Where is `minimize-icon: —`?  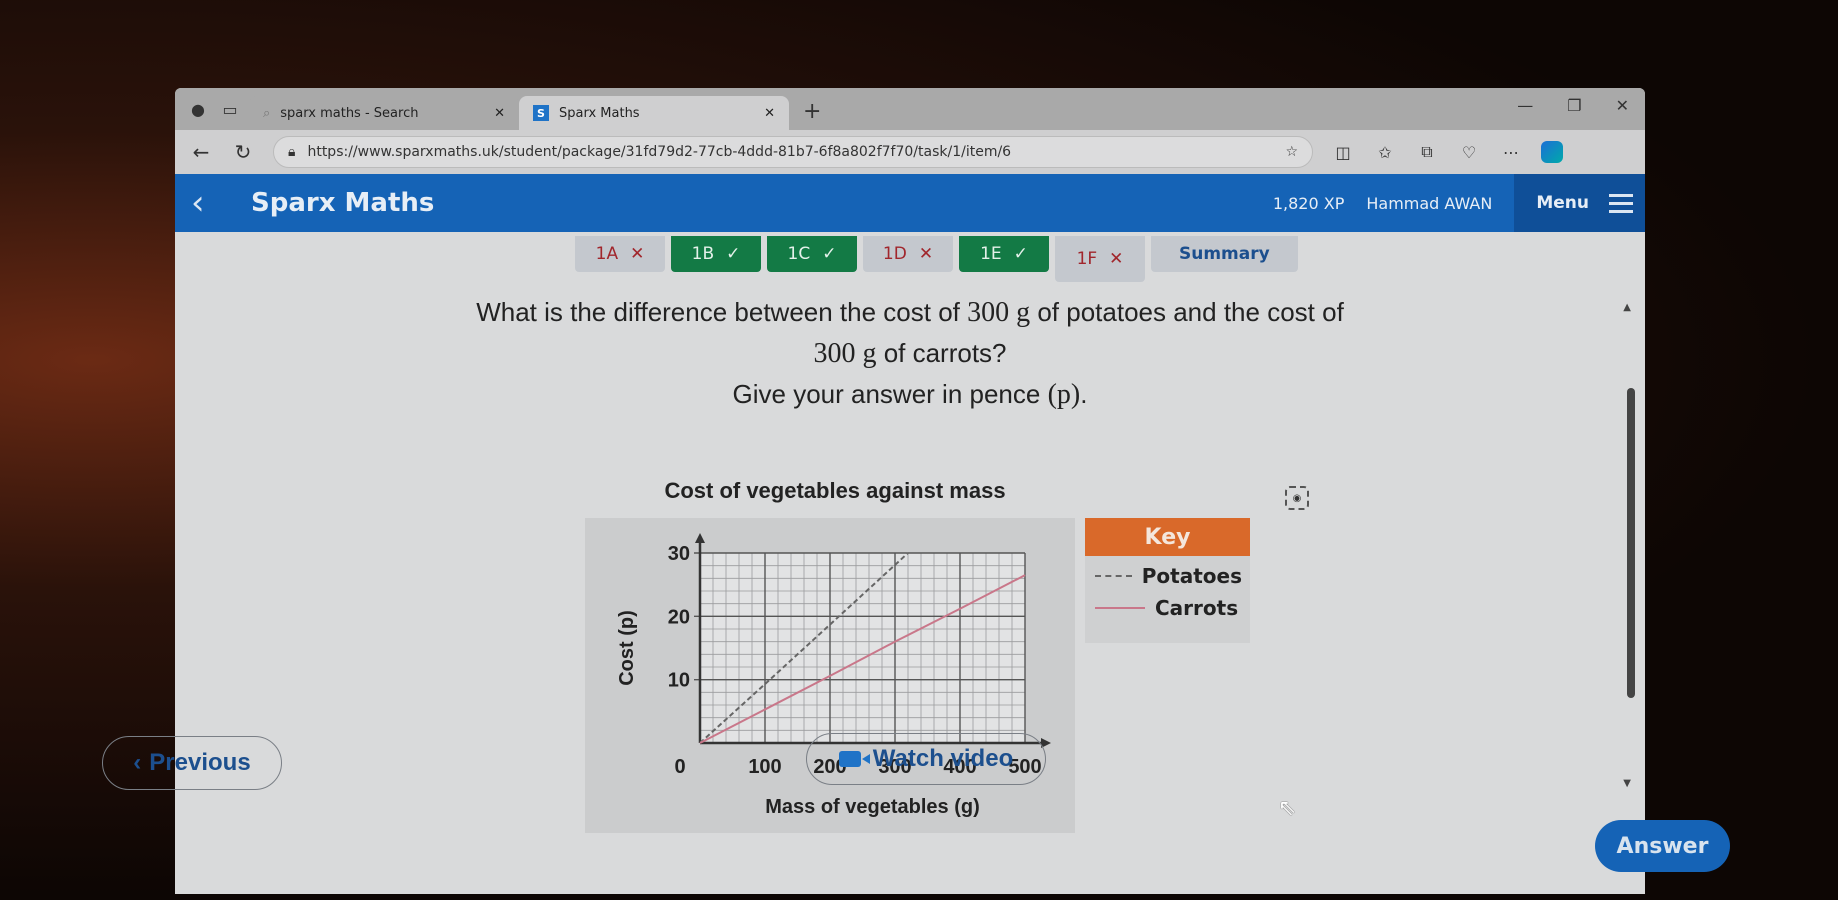
minimize-icon: — is located at coordinates (1525, 105).